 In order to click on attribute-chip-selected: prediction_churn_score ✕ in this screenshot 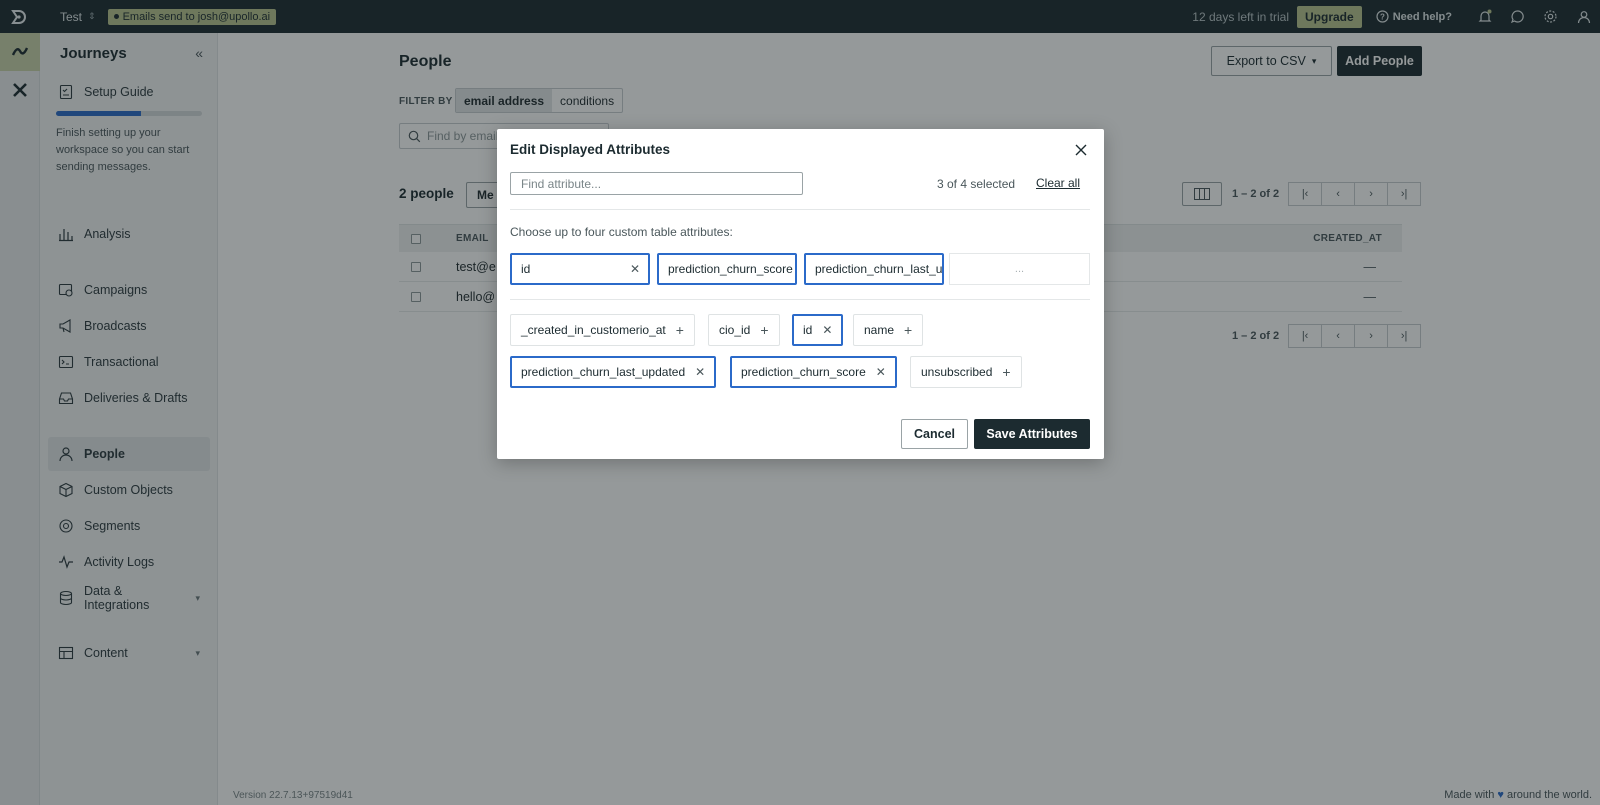, I will do `click(813, 372)`.